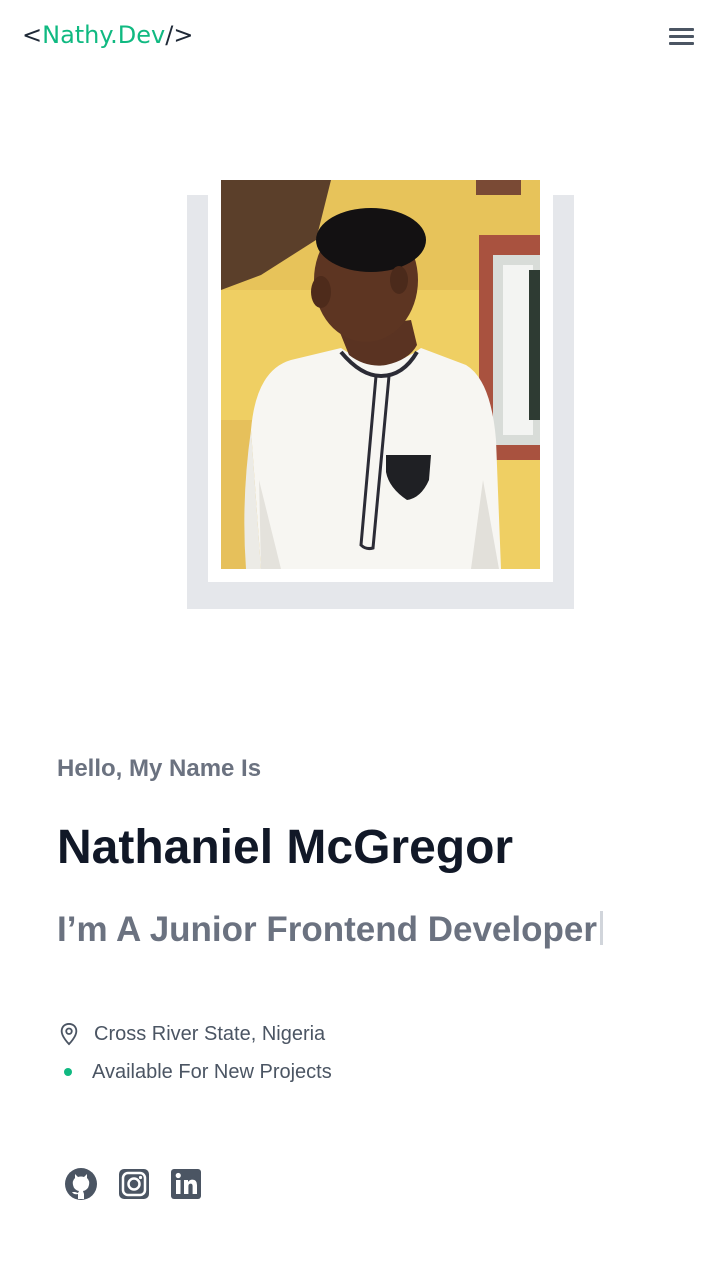  What do you see at coordinates (285, 847) in the screenshot?
I see `hero-name: Nathaniel McGregor` at bounding box center [285, 847].